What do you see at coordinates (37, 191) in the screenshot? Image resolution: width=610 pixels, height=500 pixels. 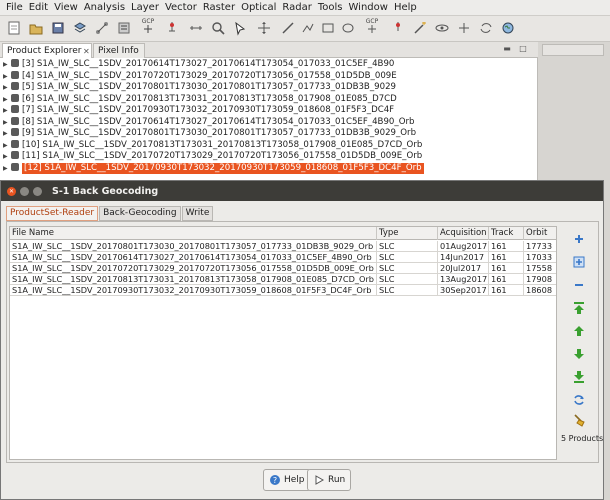 I see `maximize-window-icon` at bounding box center [37, 191].